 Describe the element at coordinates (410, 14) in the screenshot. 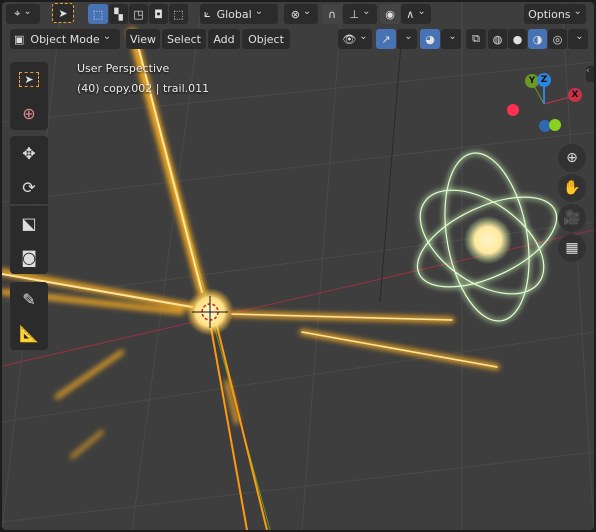

I see `falloff-curve-icon: ∧` at that location.